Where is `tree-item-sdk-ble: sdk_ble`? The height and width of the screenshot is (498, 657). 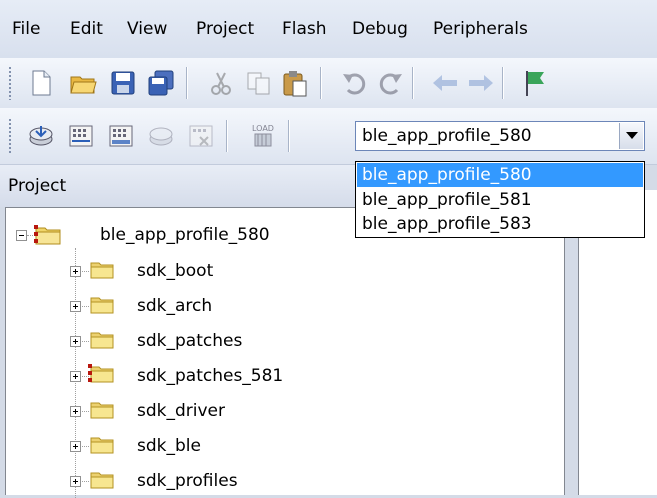
tree-item-sdk-ble: sdk_ble is located at coordinates (283, 446).